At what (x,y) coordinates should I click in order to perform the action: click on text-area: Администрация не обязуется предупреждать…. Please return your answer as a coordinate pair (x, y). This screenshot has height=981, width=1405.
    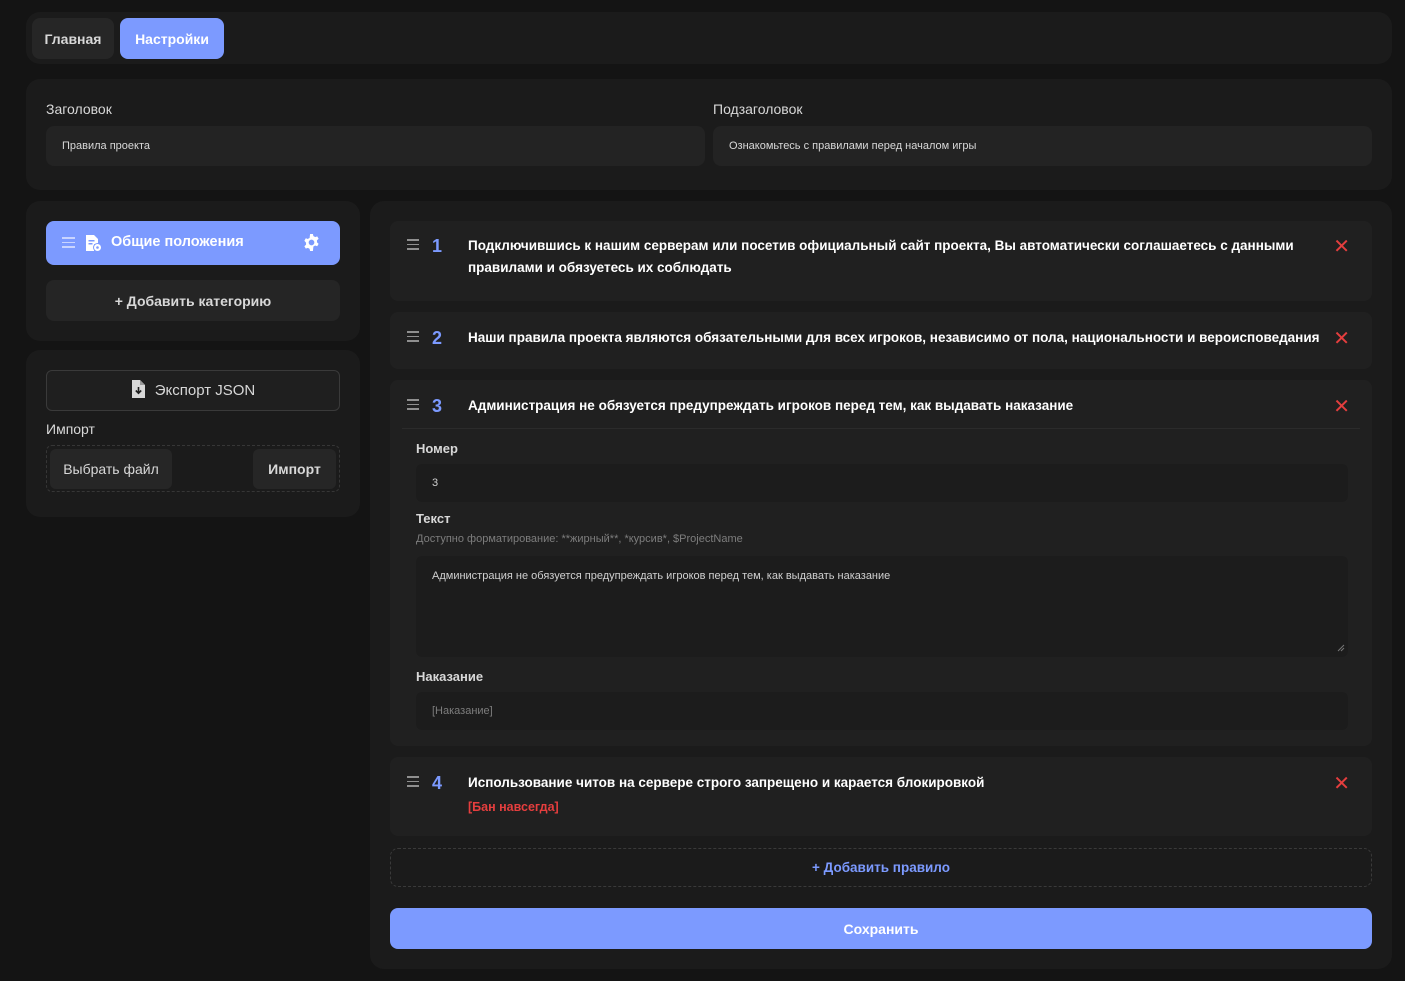
    Looking at the image, I should click on (882, 606).